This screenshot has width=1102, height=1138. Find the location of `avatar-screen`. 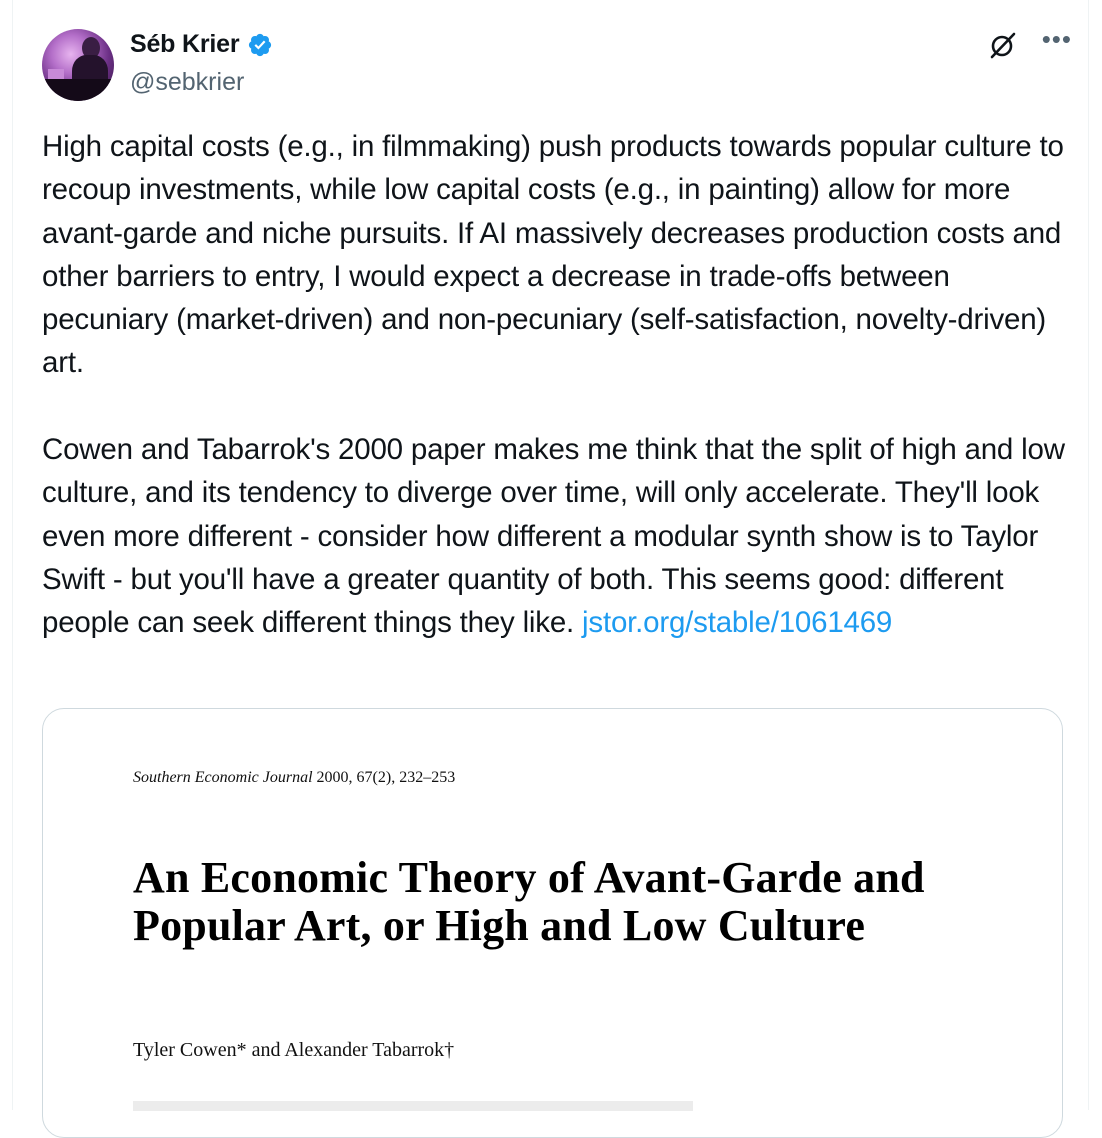

avatar-screen is located at coordinates (56, 74).